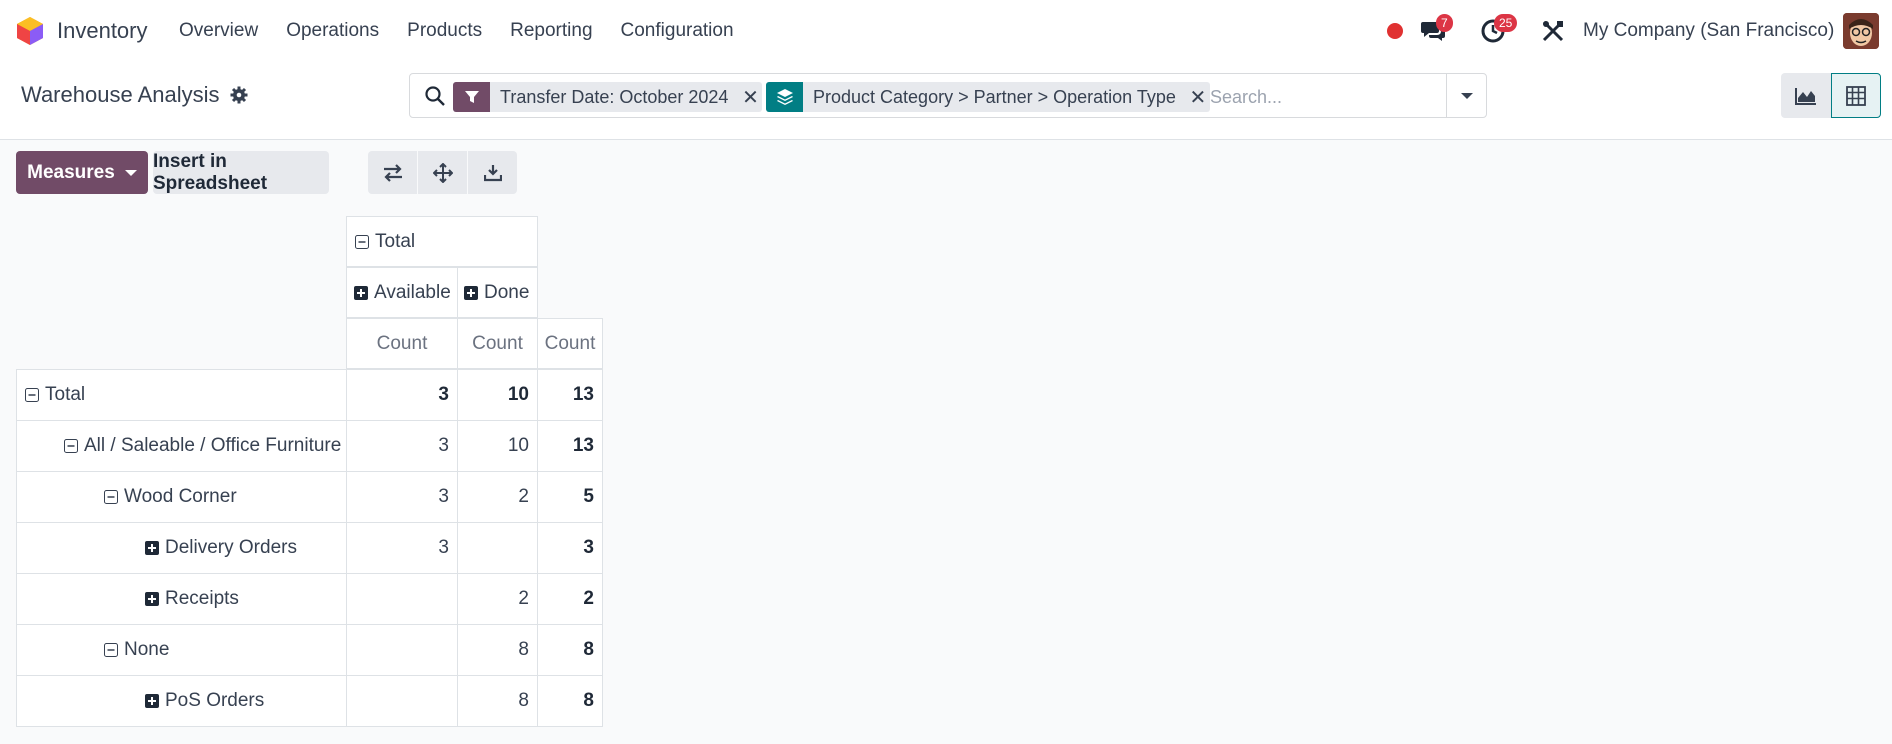 This screenshot has width=1892, height=744. Describe the element at coordinates (65, 394) in the screenshot. I see `row-header-label: Total` at that location.